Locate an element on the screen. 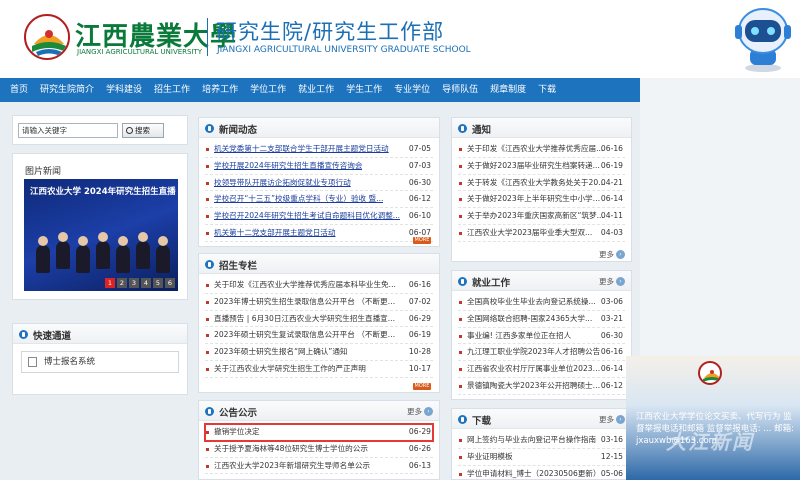 This screenshot has height=480, width=800. list-item: 校领导带队开展访企拓岗促就业专项行动 06-30 is located at coordinates (319, 183).